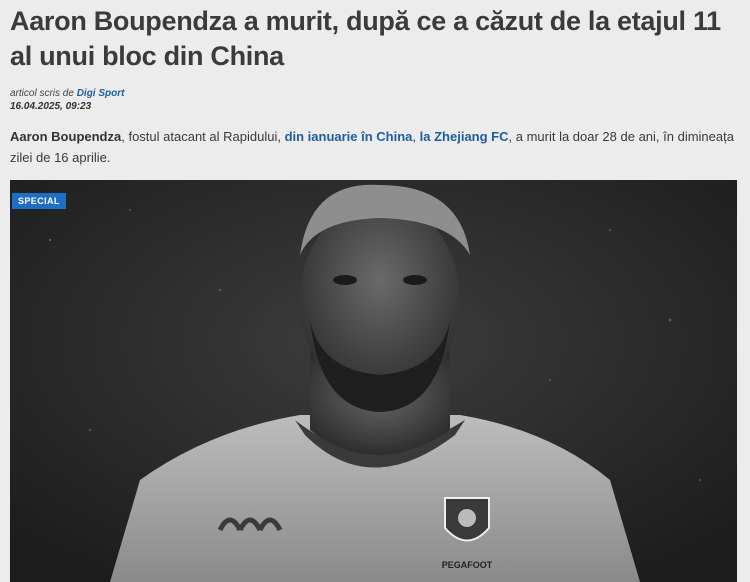 The width and height of the screenshot is (750, 582). What do you see at coordinates (203, 136) in the screenshot?
I see `lead-text-1: , fostul atacant al Rapidului,` at bounding box center [203, 136].